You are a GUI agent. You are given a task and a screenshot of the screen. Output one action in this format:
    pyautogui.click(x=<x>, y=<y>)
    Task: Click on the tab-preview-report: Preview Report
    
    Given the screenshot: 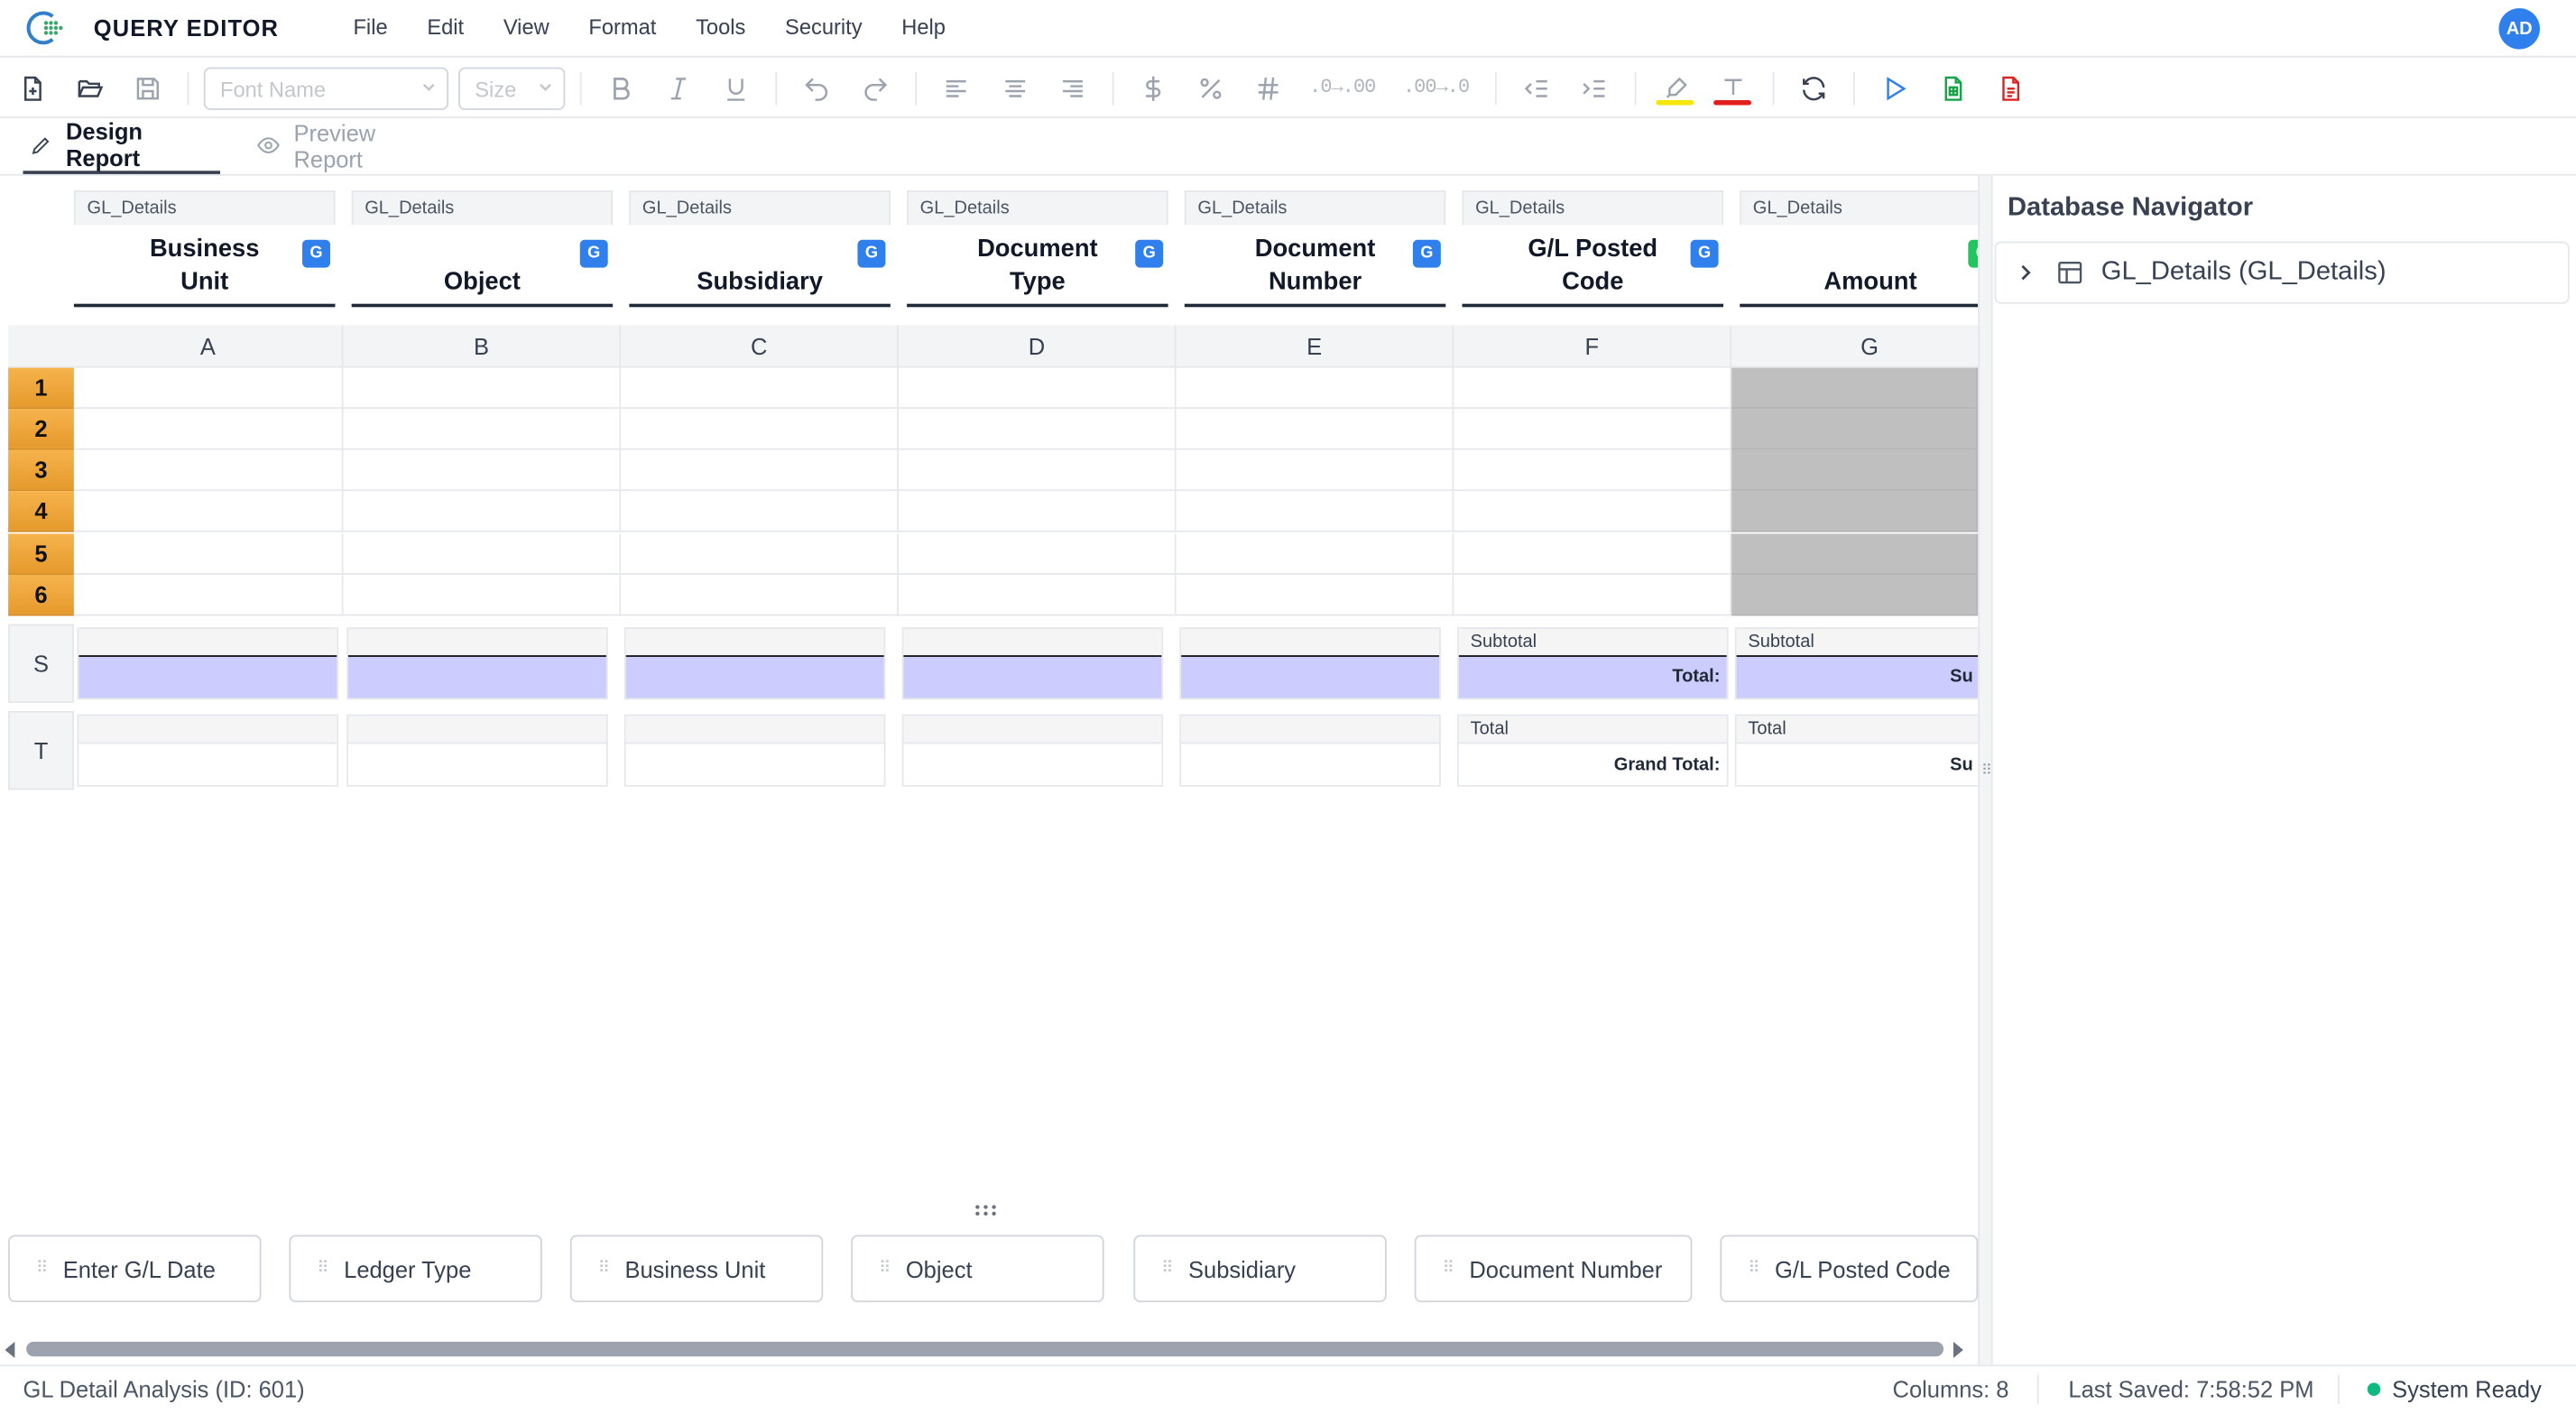 What is the action you would take?
    pyautogui.click(x=353, y=145)
    